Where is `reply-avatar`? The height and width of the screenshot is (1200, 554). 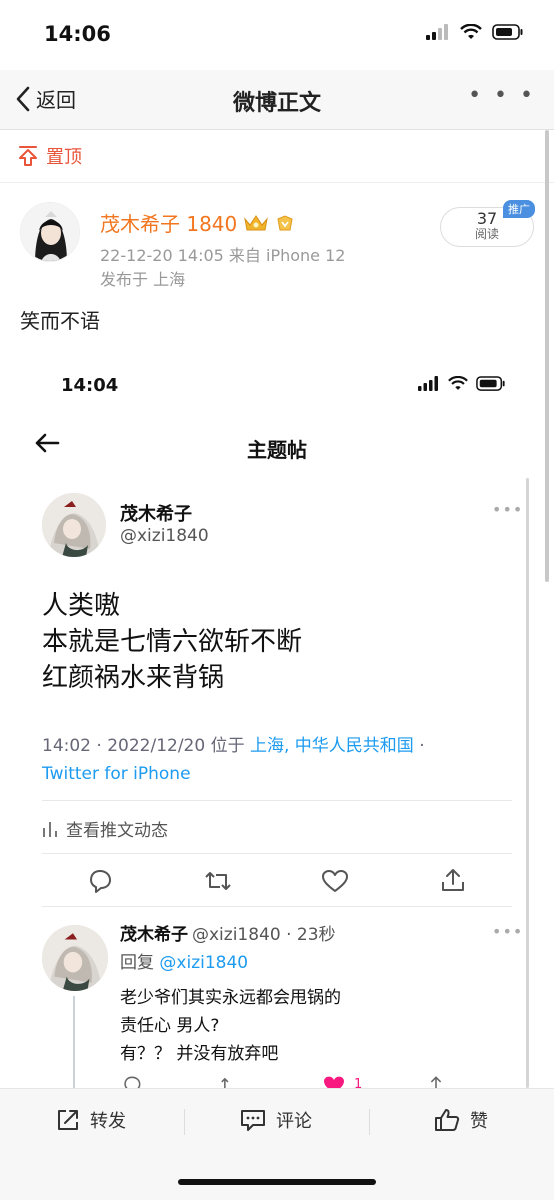 reply-avatar is located at coordinates (75, 958).